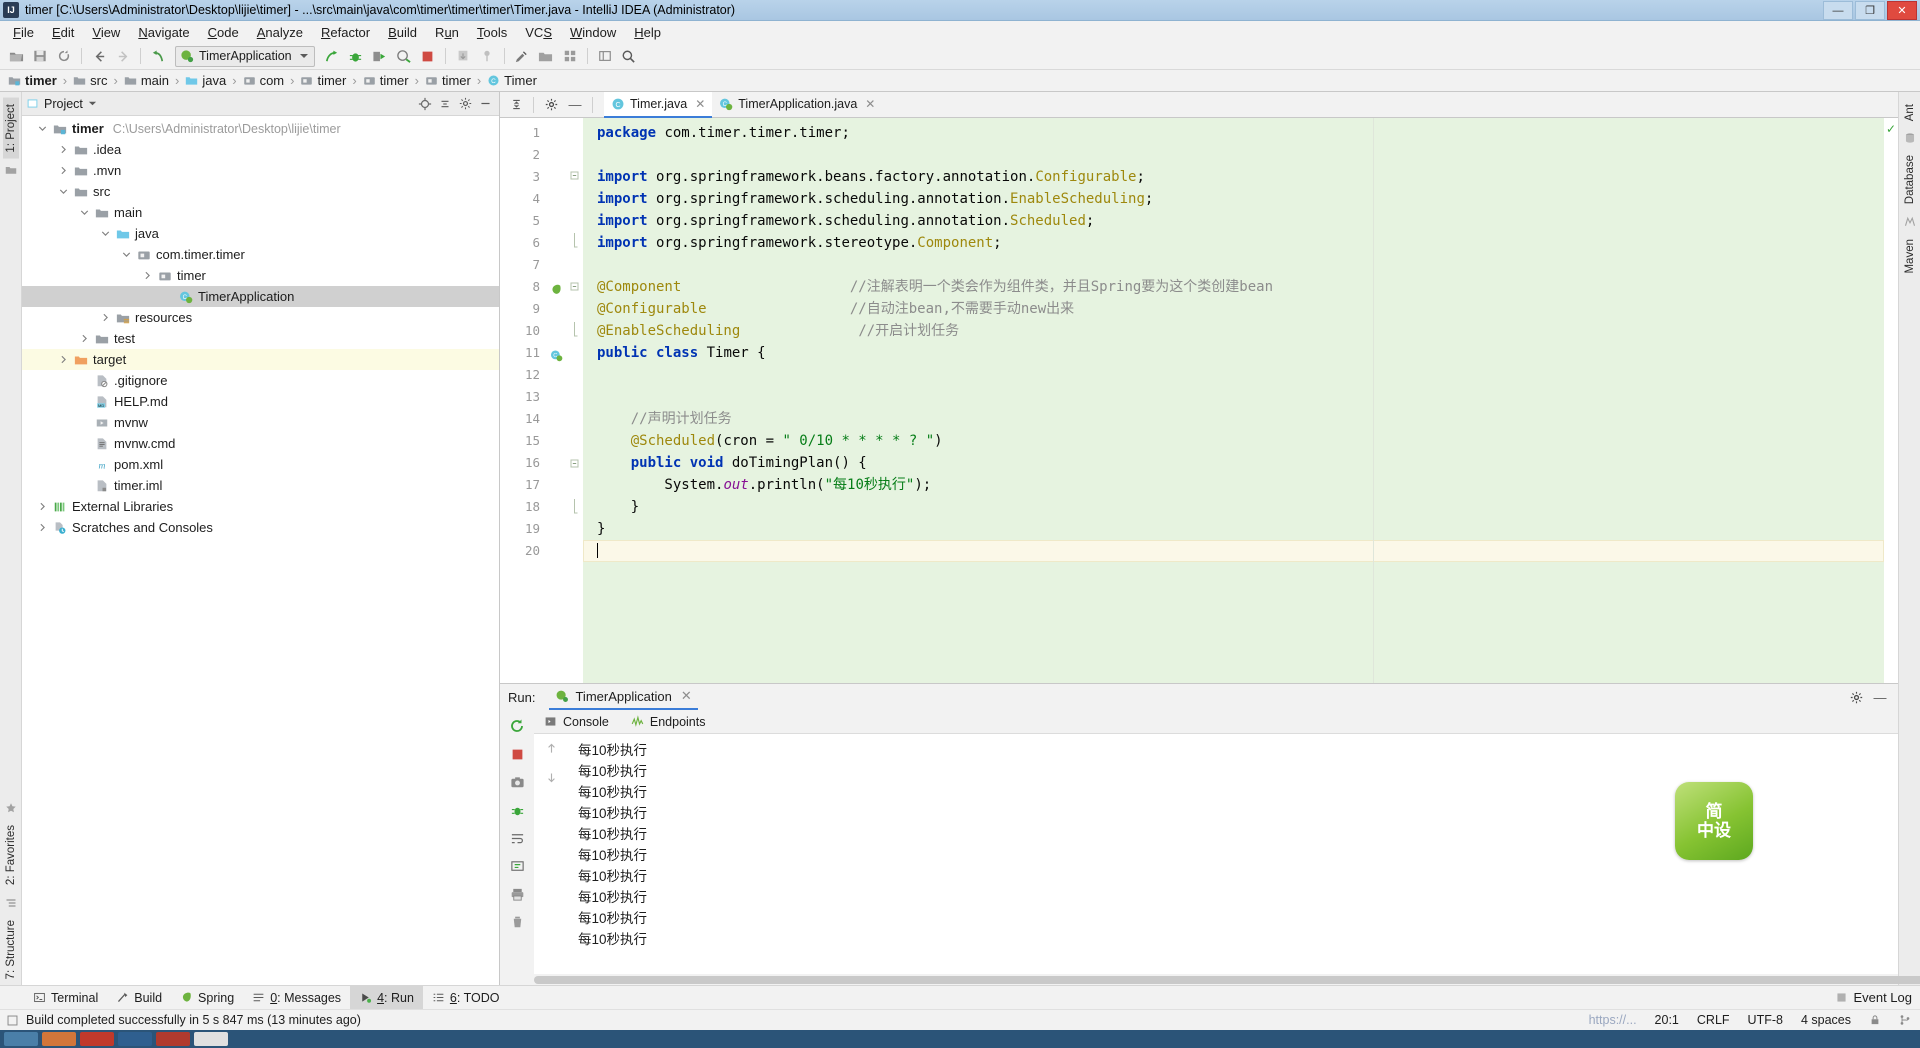 The height and width of the screenshot is (1048, 1920). I want to click on collapse-all-icon, so click(445, 104).